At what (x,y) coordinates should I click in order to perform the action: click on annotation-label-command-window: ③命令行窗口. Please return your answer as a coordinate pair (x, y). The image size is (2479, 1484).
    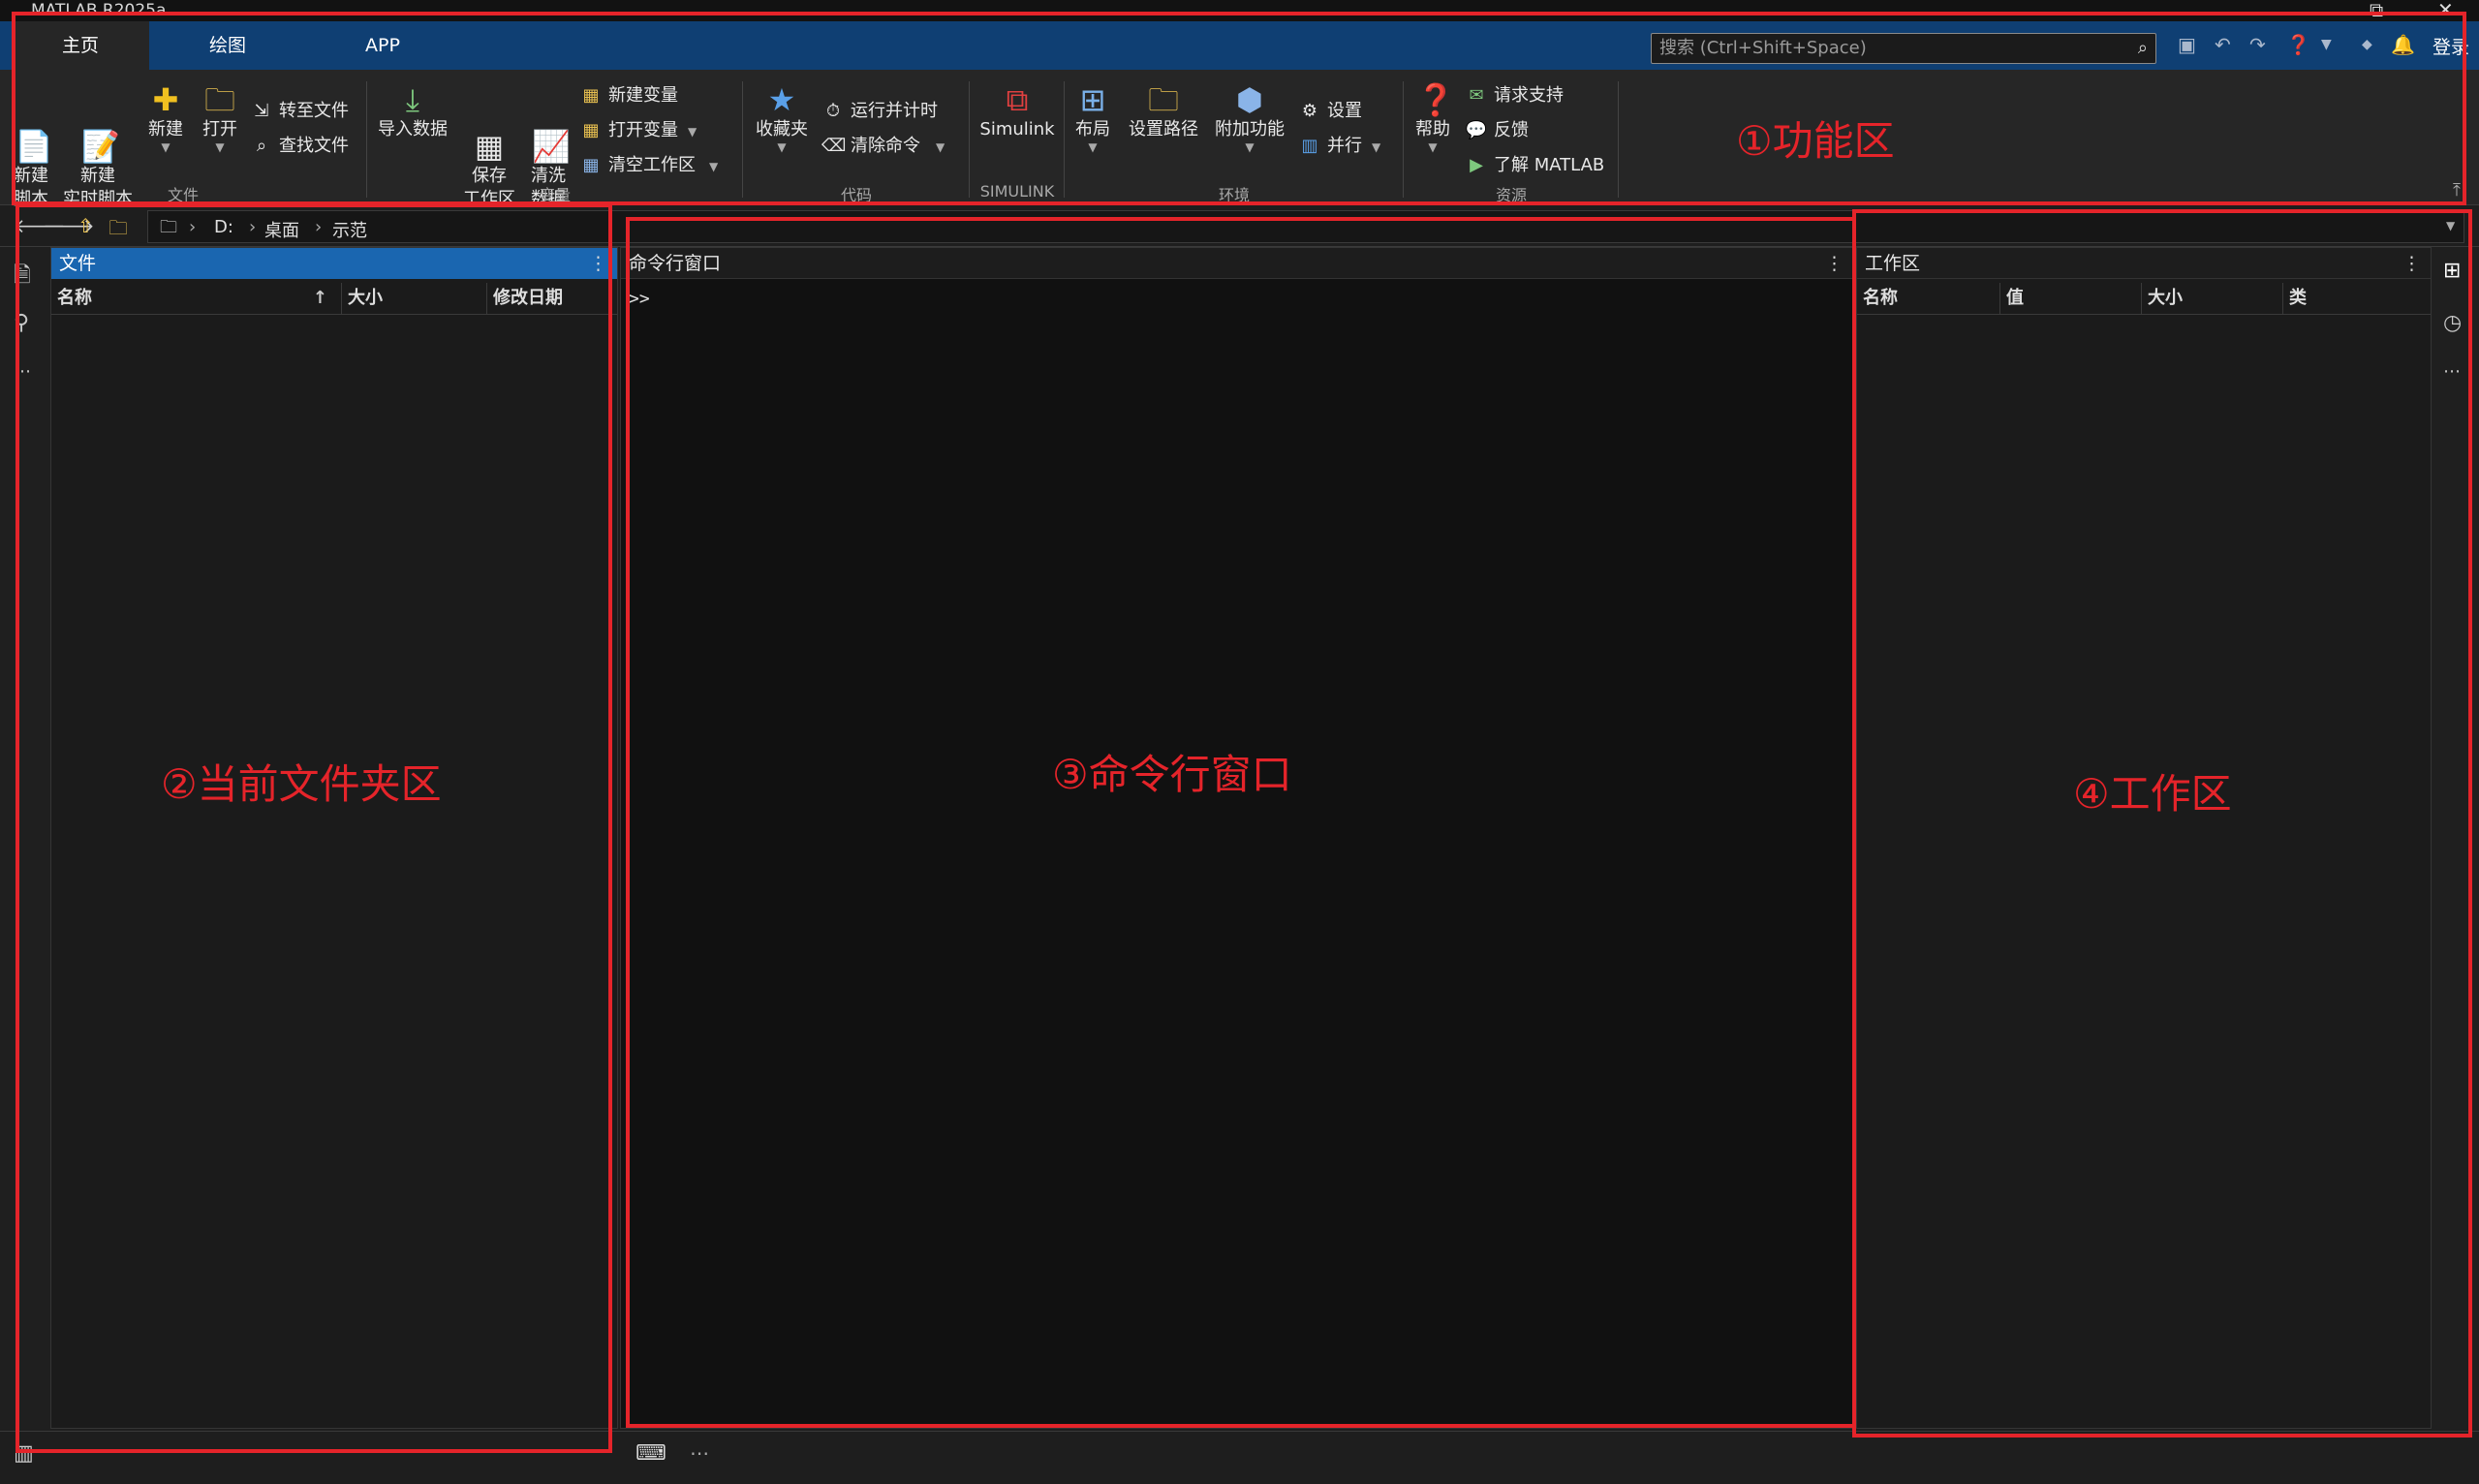
    Looking at the image, I should click on (1172, 774).